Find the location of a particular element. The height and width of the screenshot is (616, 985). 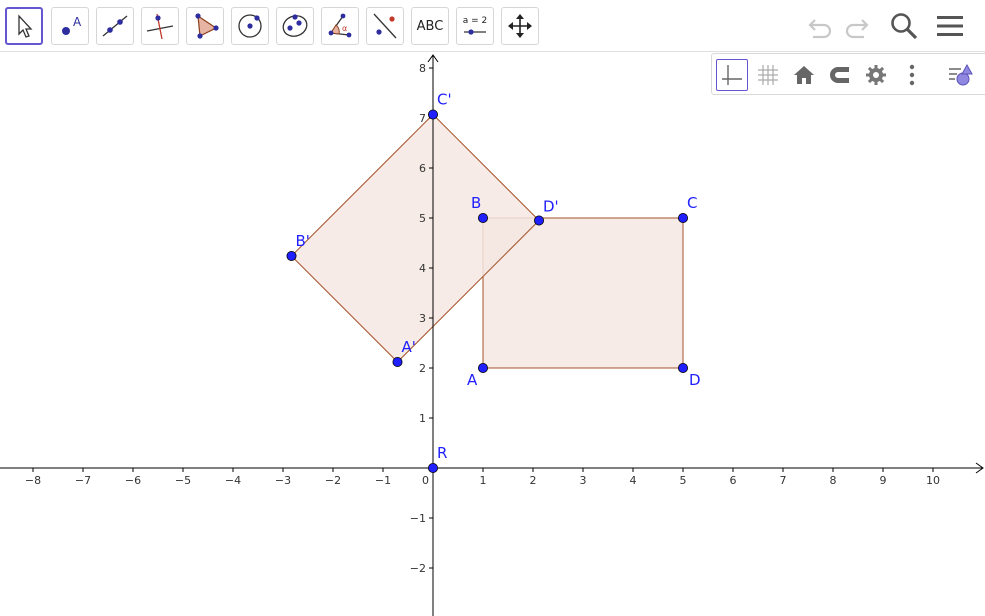

point-capturing-button is located at coordinates (840, 75).